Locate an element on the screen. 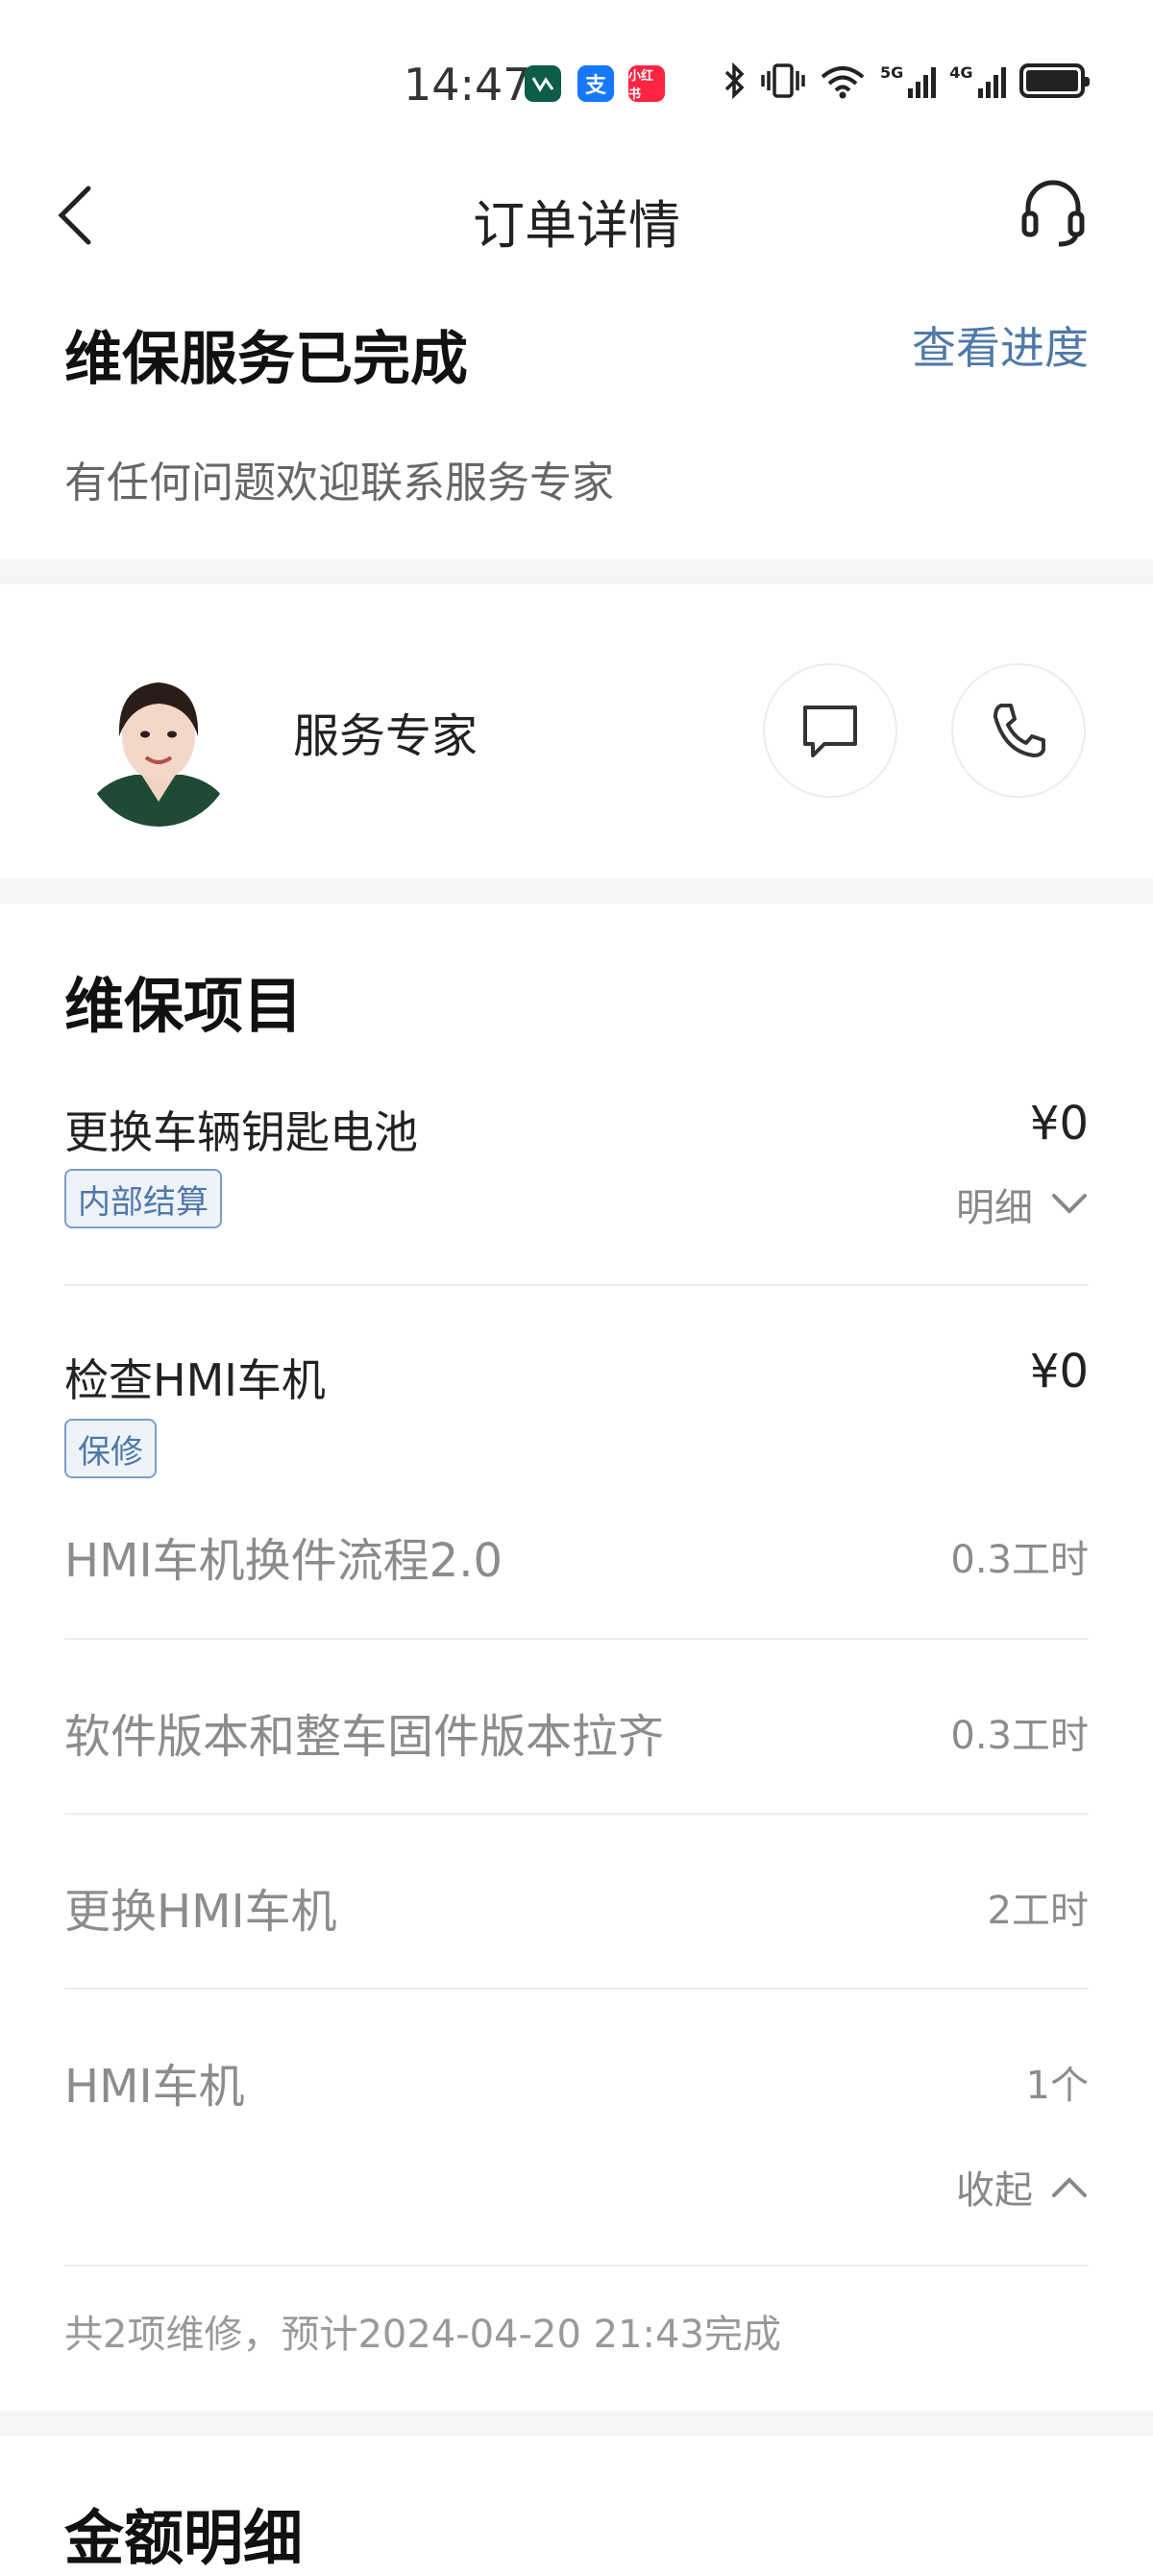 This screenshot has width=1153, height=2576. signal-4g-icon: 4G is located at coordinates (978, 80).